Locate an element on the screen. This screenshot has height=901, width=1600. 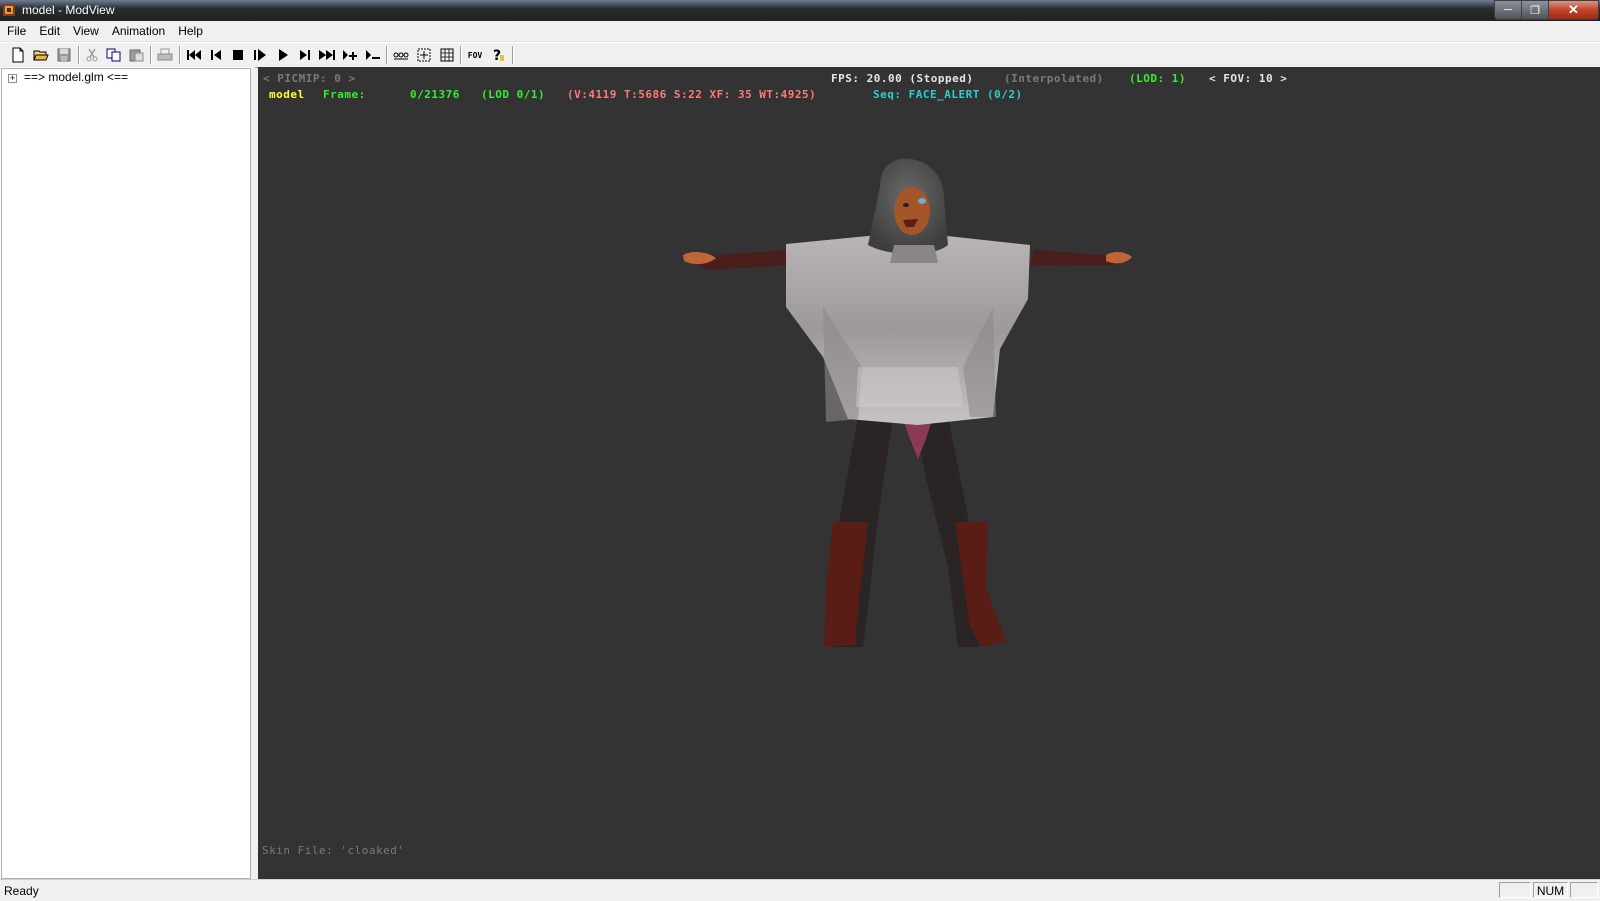
cut-button is located at coordinates (92, 55).